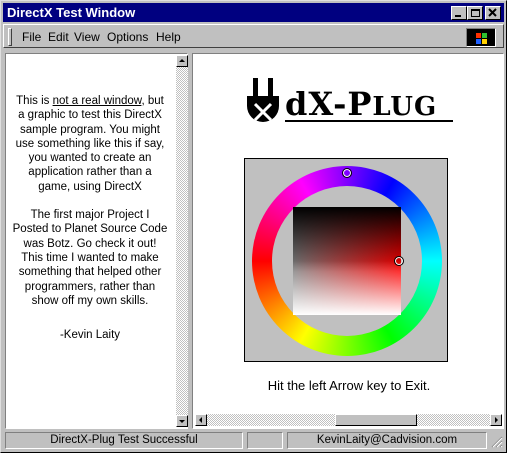 This screenshot has height=453, width=507. What do you see at coordinates (31, 37) in the screenshot?
I see `menu-file: File` at bounding box center [31, 37].